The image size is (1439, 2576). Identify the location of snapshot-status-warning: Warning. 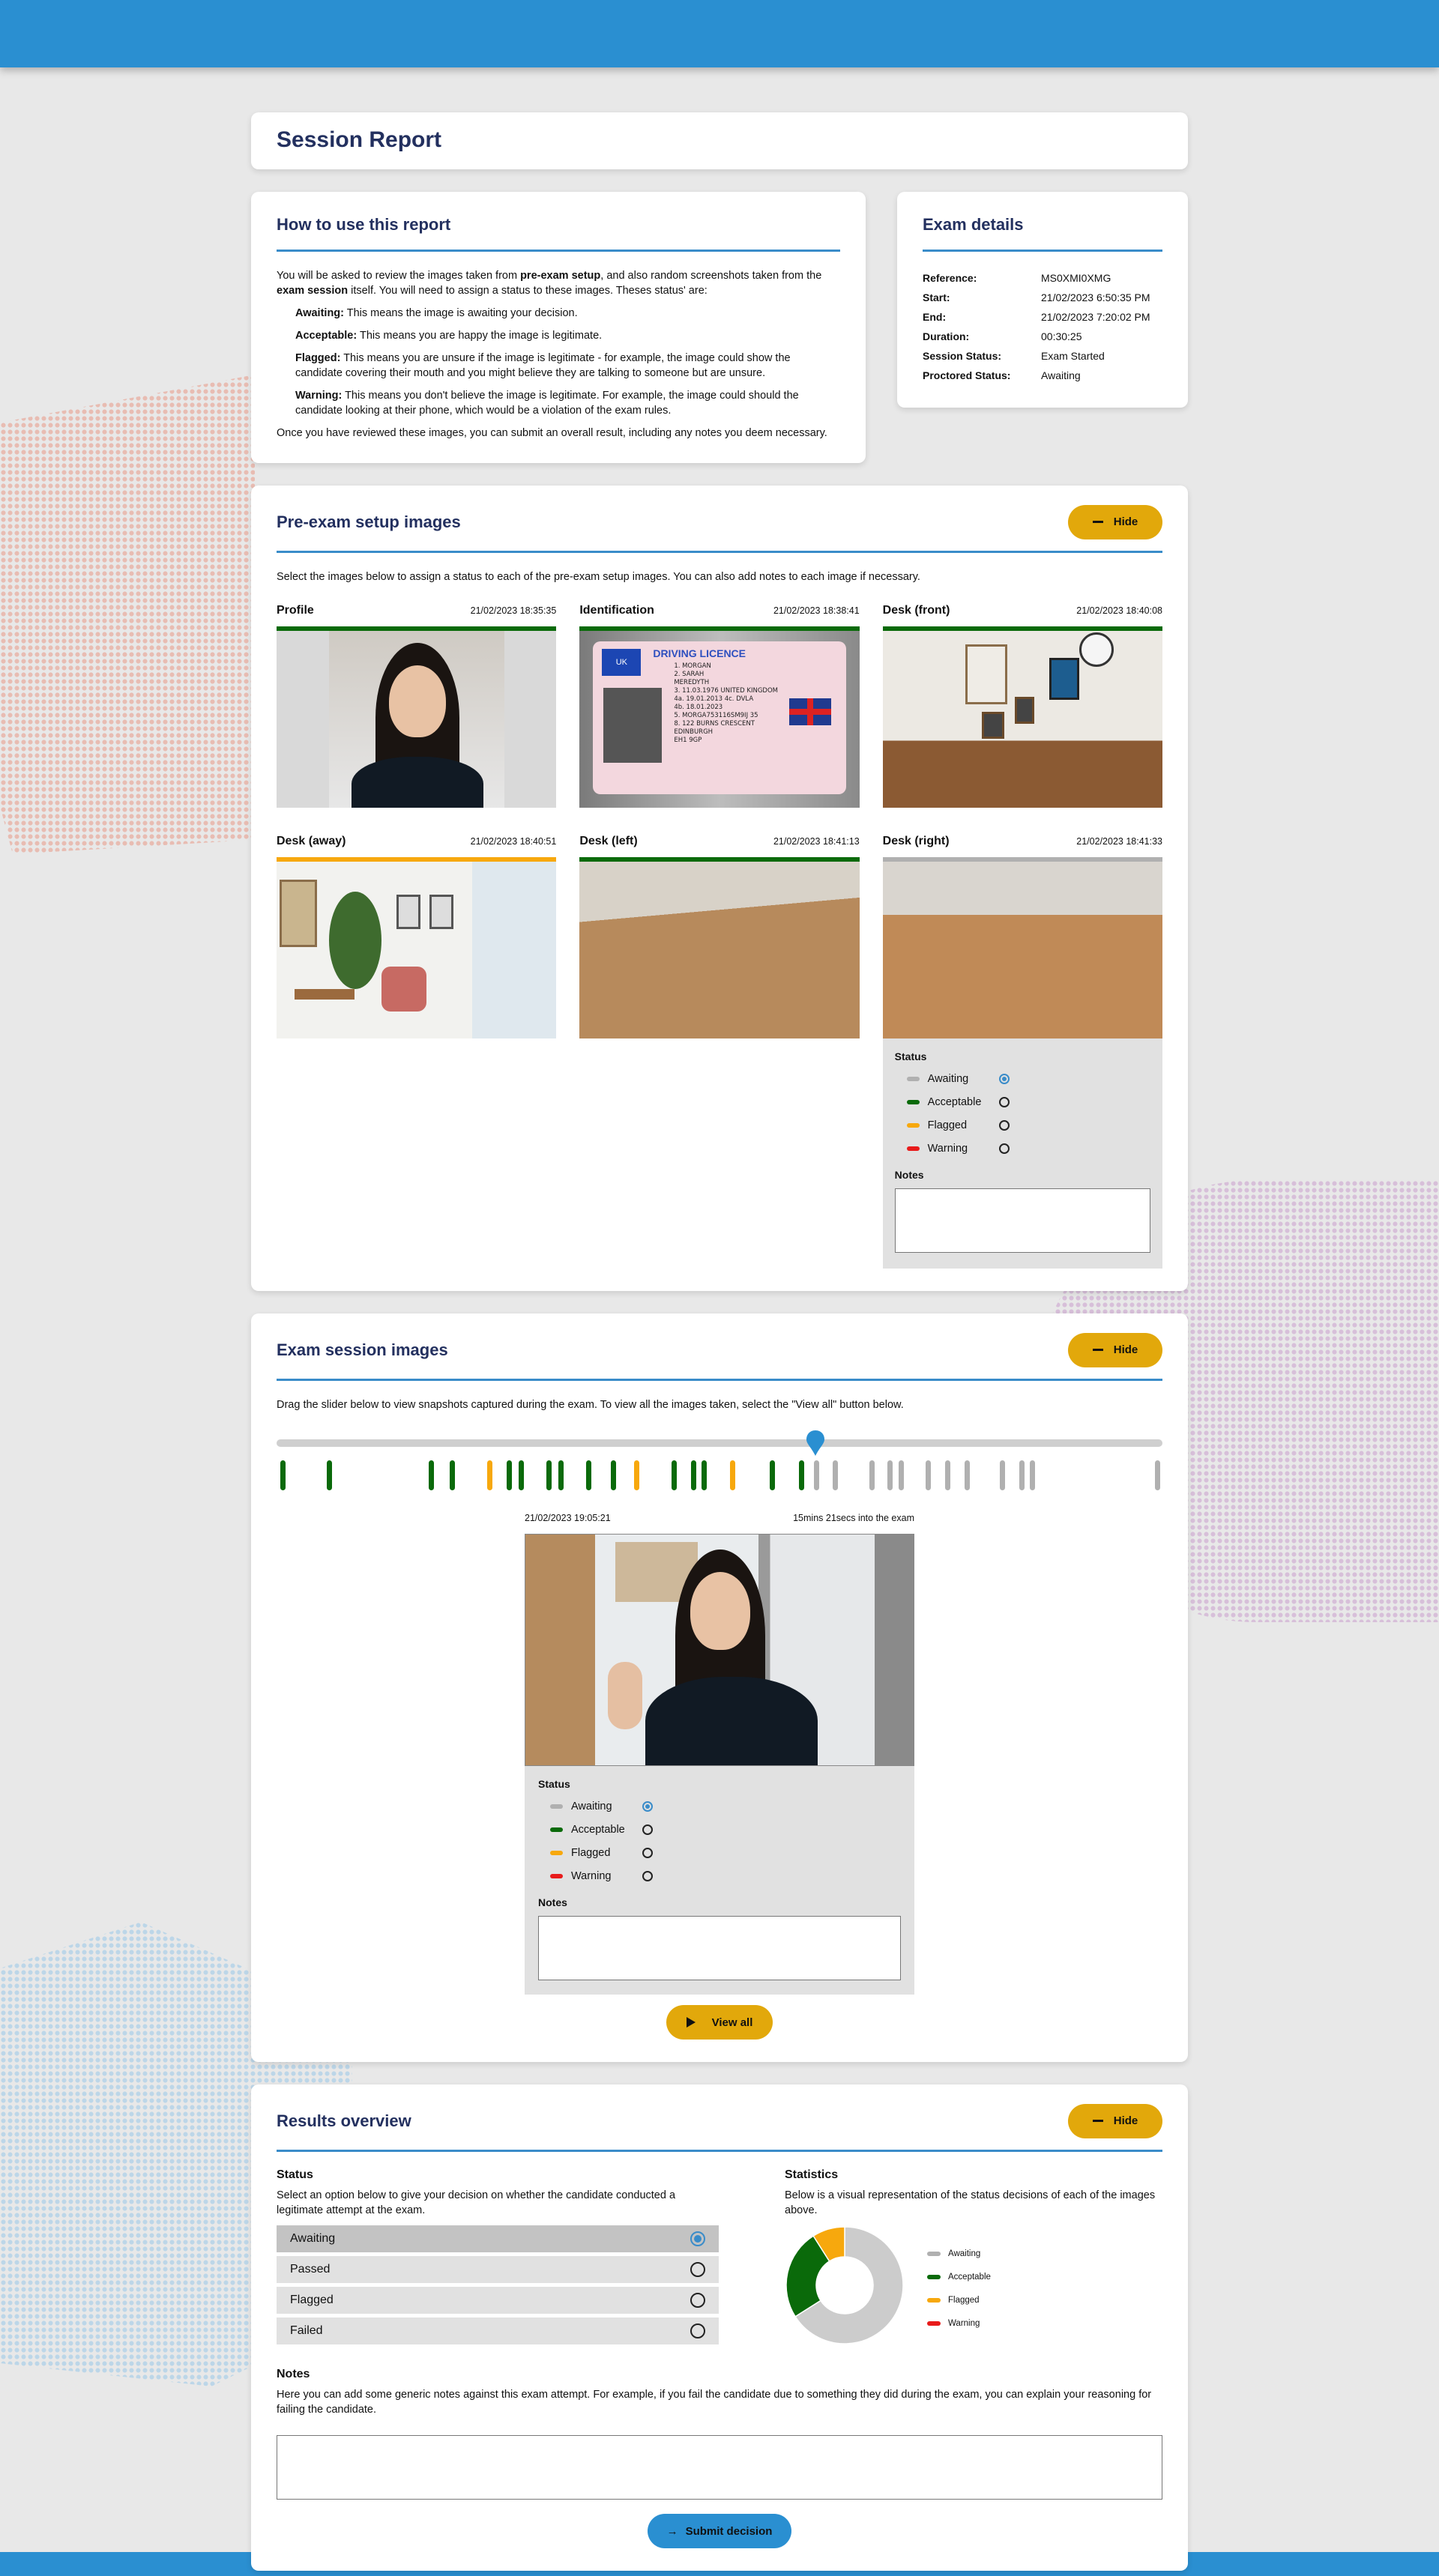
(719, 1875).